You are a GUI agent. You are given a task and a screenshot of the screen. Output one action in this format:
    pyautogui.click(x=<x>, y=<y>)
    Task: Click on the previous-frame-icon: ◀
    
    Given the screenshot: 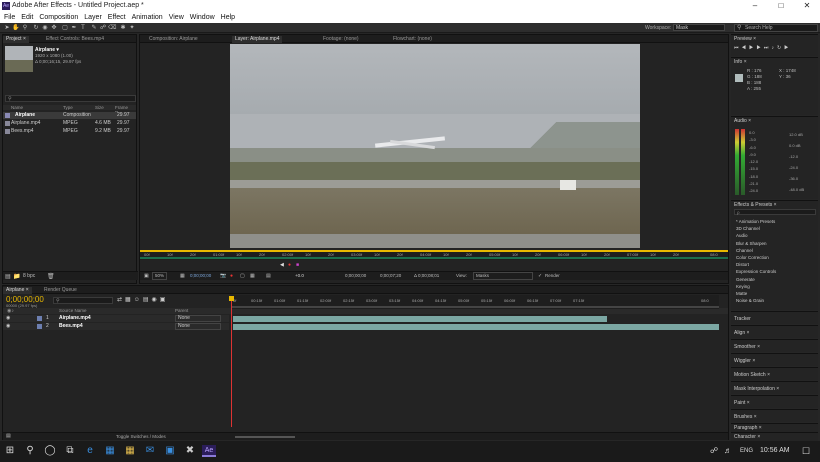 What is the action you would take?
    pyautogui.click(x=282, y=265)
    